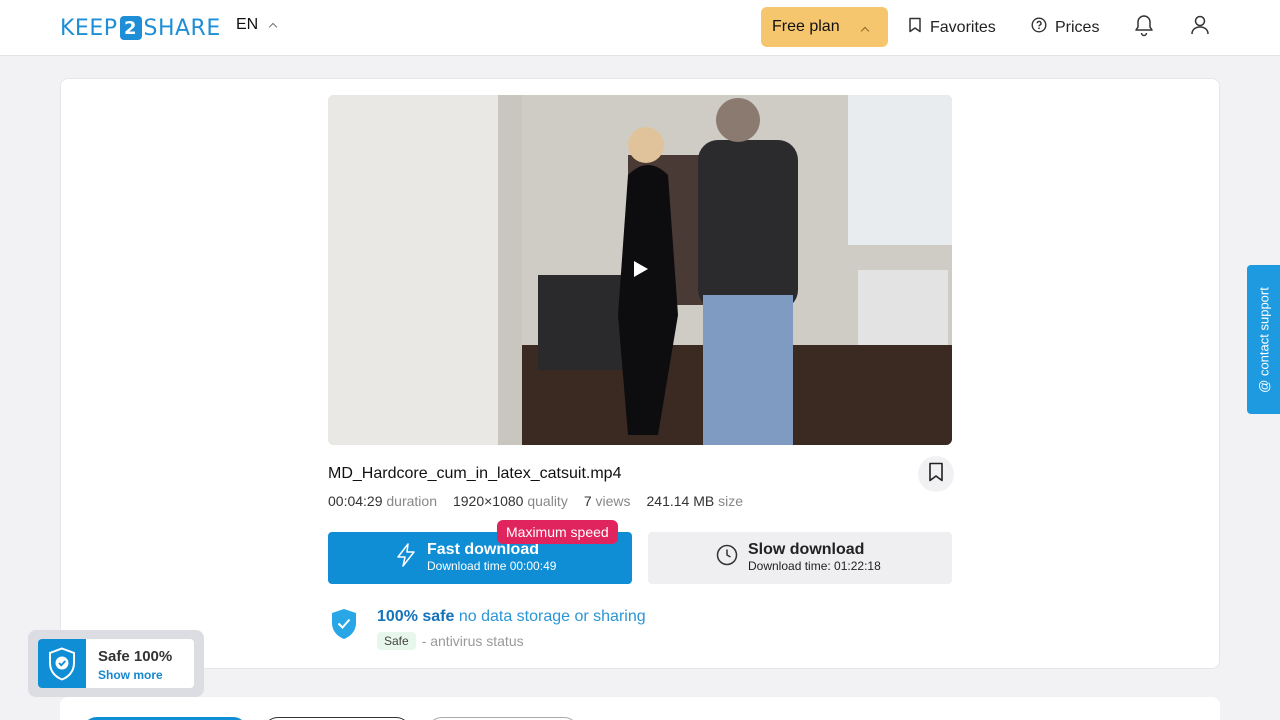 Image resolution: width=1280 pixels, height=720 pixels. I want to click on favorites-link: Favorites, so click(952, 27).